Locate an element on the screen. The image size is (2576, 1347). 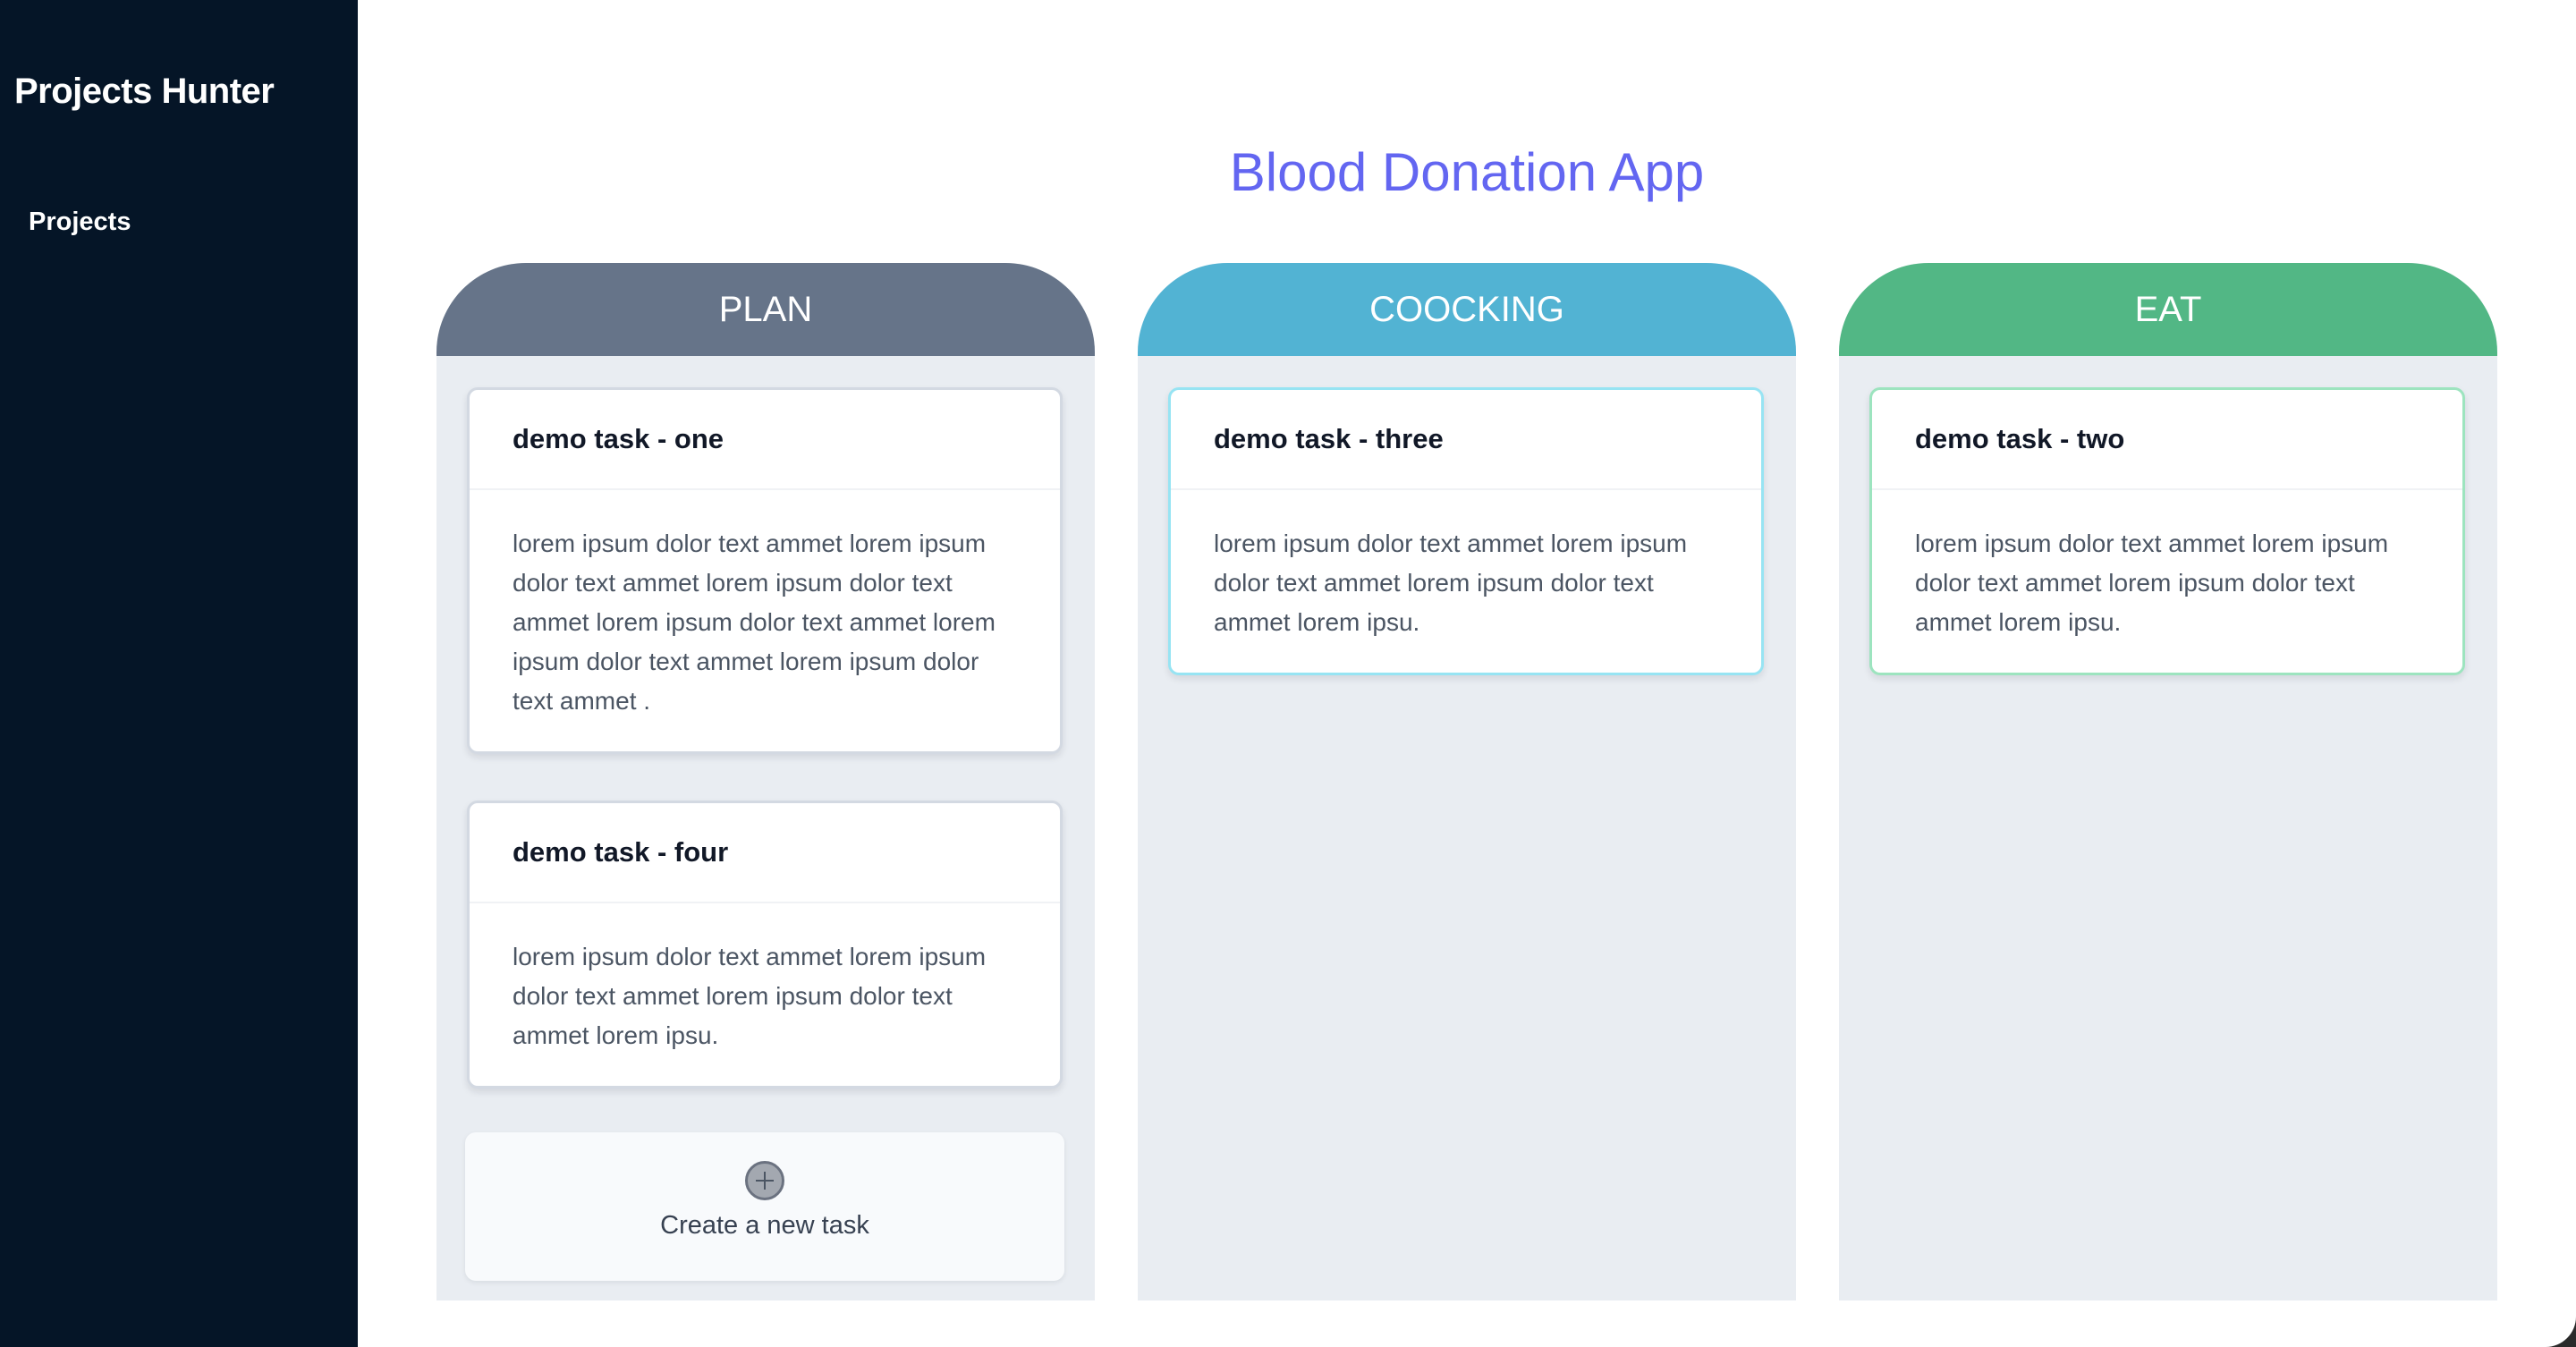
sidebar: Projects Hunter Projects is located at coordinates (179, 673).